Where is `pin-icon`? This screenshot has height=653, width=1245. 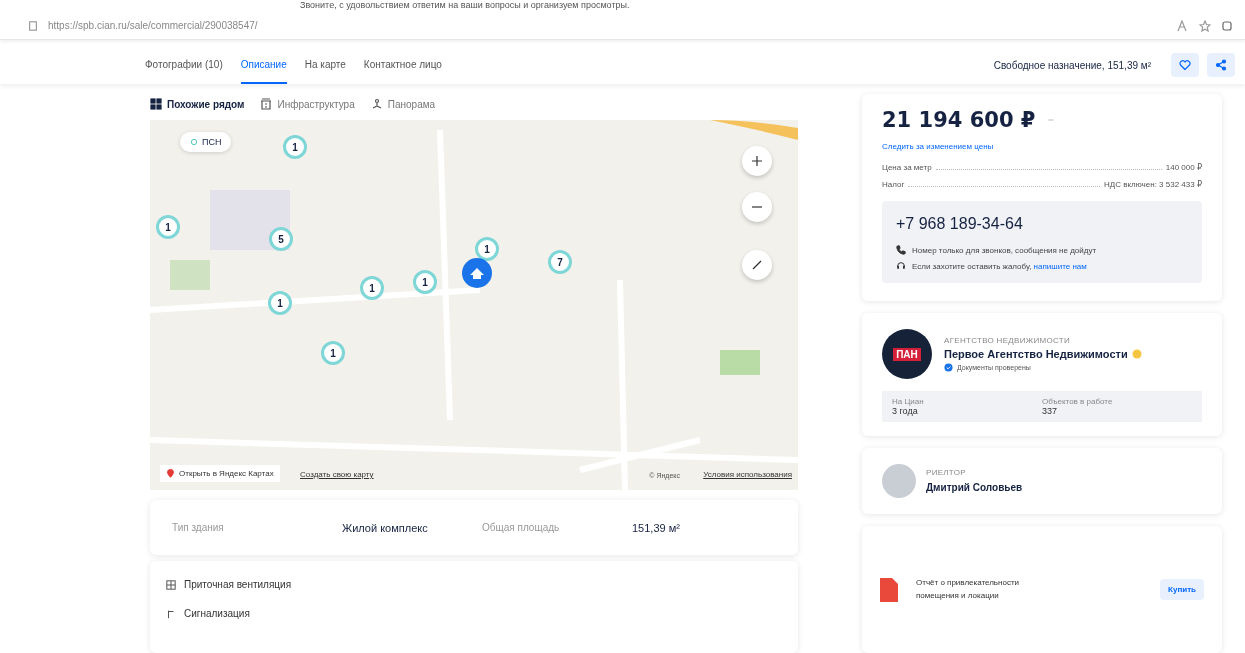 pin-icon is located at coordinates (170, 473).